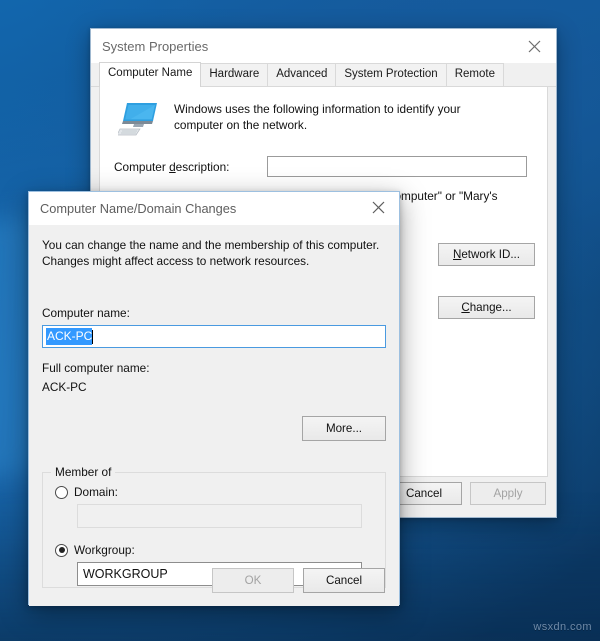 The height and width of the screenshot is (641, 600). I want to click on watermark: wsxdn.com, so click(562, 627).